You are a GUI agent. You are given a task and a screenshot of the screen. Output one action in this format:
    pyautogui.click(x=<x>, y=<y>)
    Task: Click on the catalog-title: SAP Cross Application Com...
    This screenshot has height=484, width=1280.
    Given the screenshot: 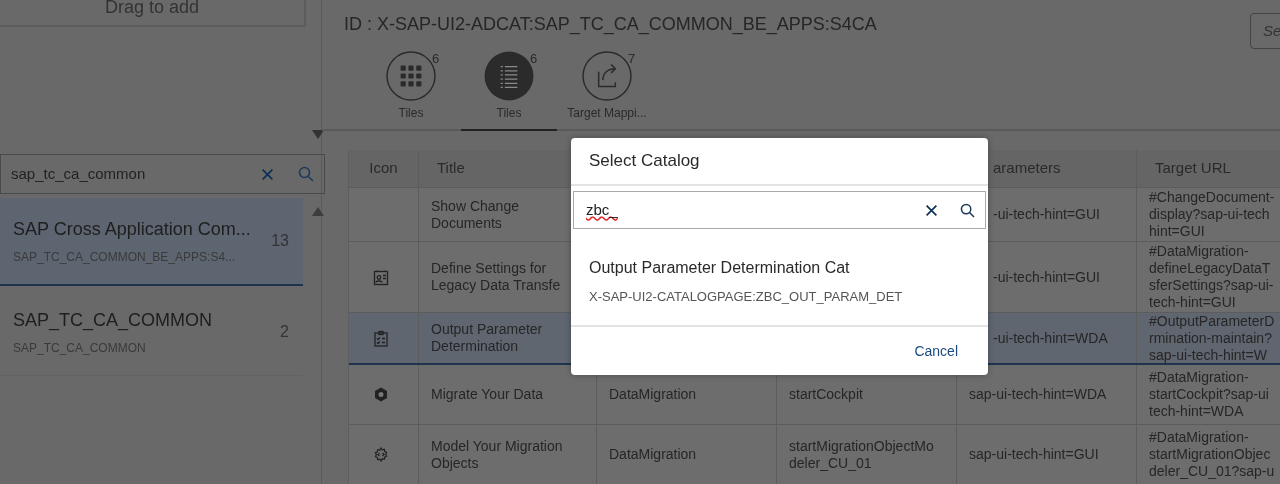 What is the action you would take?
    pyautogui.click(x=132, y=229)
    